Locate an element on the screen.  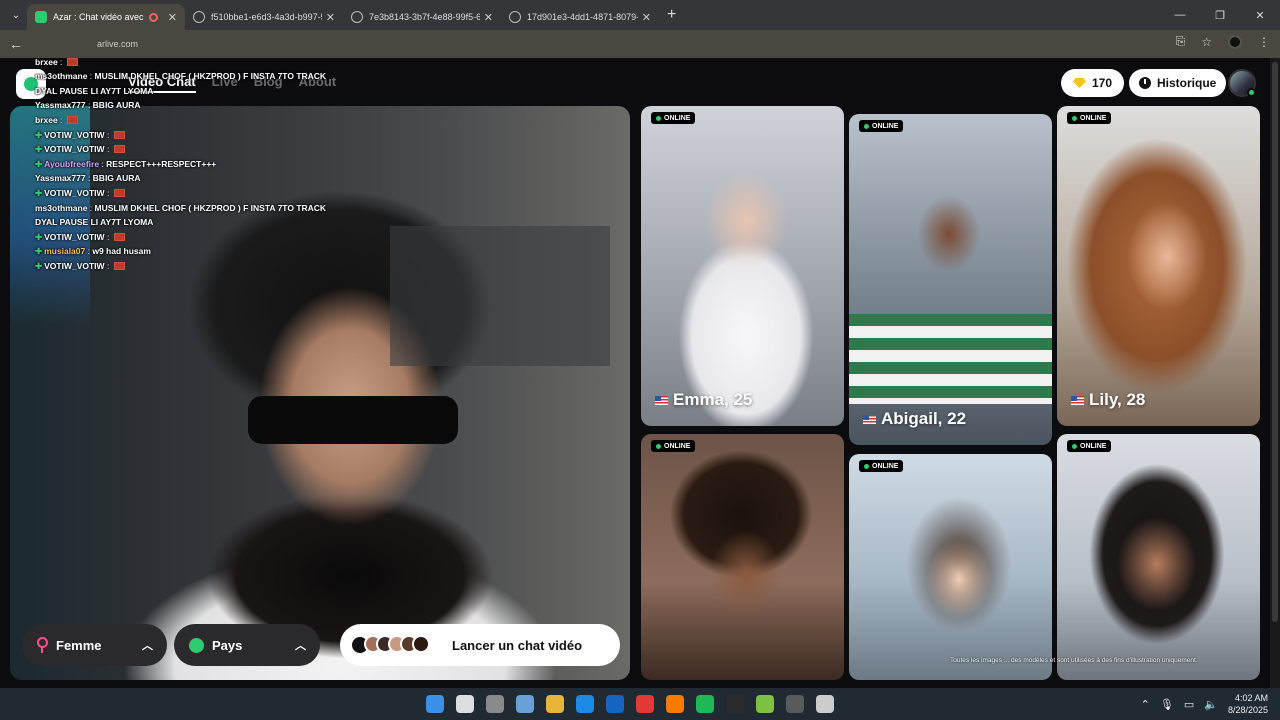
taskbar-clock: 4:02 AM 8/28/2025 is located at coordinates (1248, 704).